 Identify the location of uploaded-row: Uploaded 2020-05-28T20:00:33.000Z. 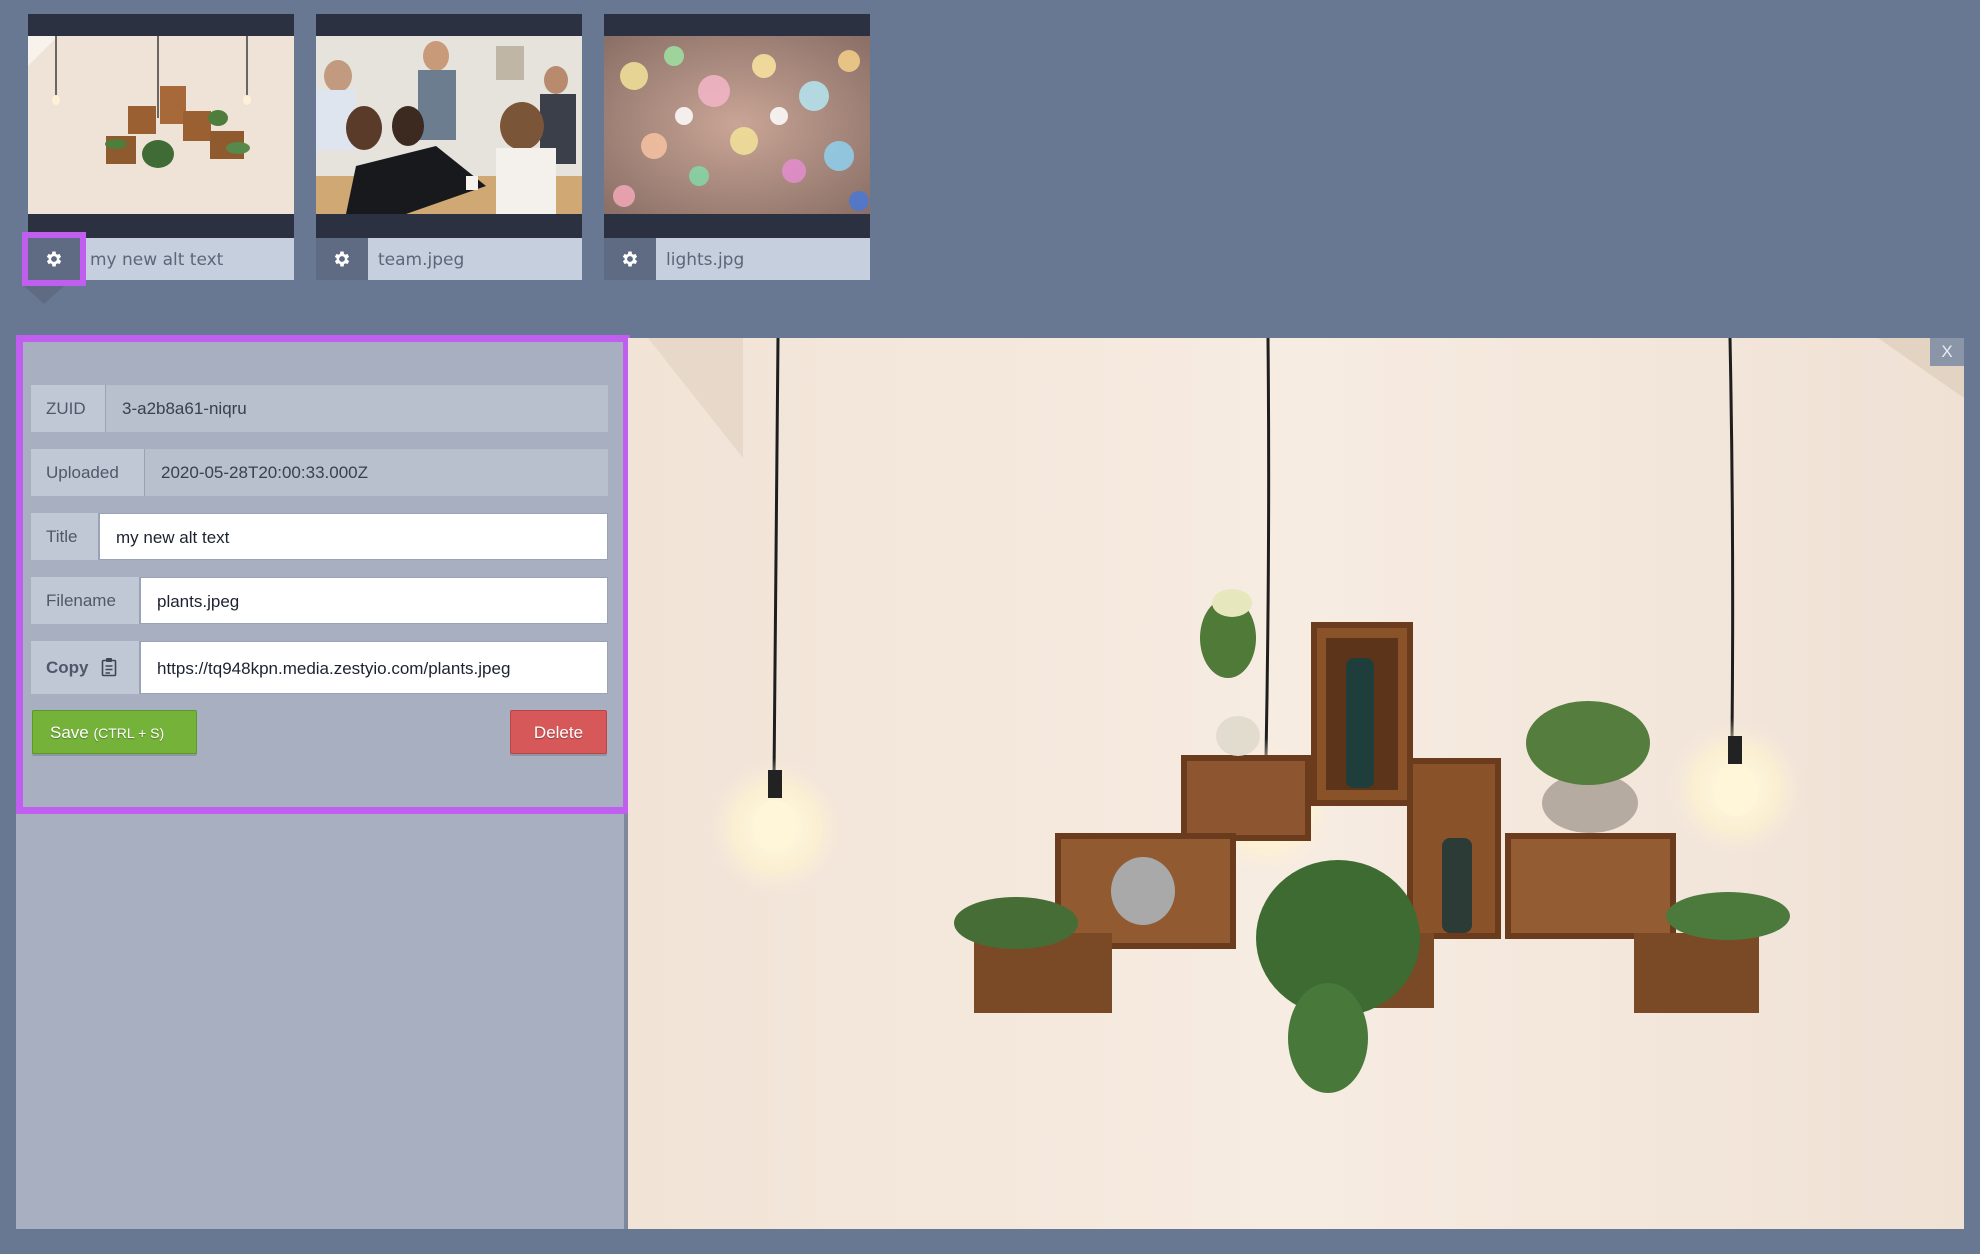
(319, 472).